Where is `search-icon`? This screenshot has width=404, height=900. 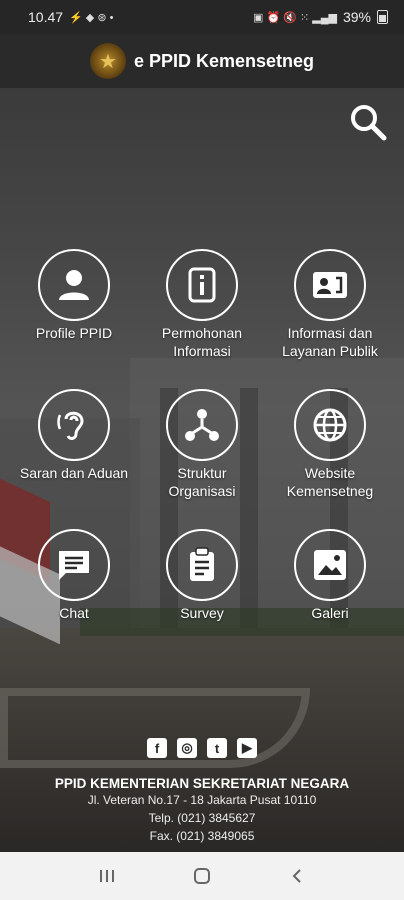 search-icon is located at coordinates (369, 123).